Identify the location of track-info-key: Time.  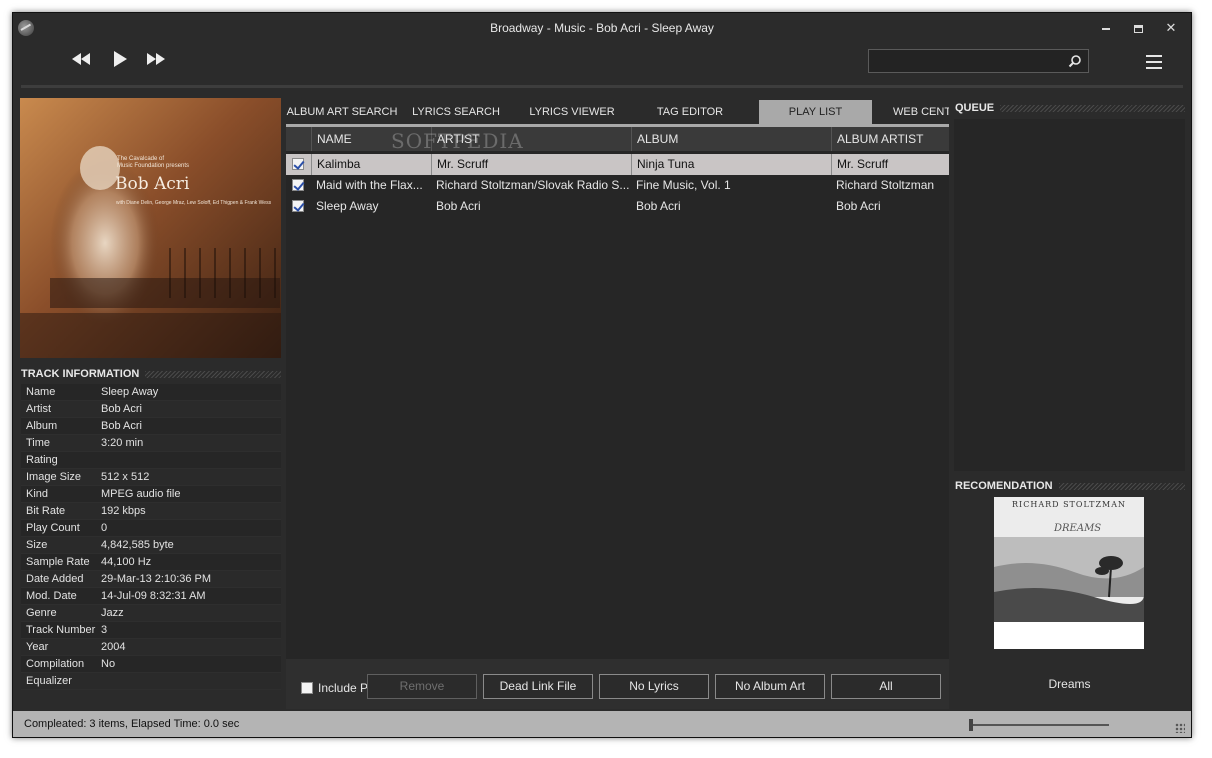
(38, 443).